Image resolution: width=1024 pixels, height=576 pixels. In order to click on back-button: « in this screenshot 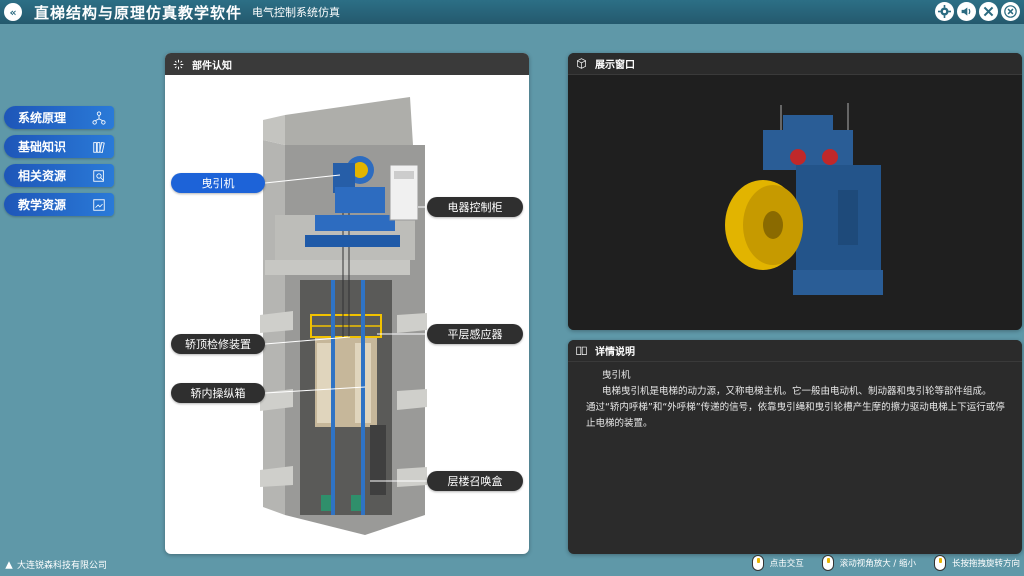, I will do `click(13, 12)`.